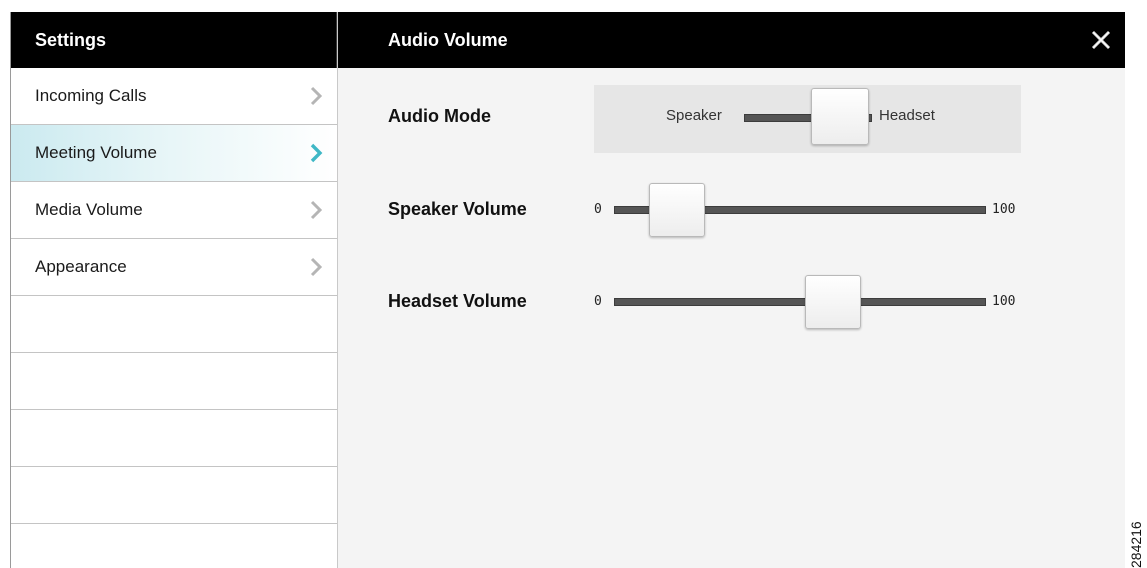 The image size is (1147, 568). I want to click on sidebar-title: Settings, so click(174, 40).